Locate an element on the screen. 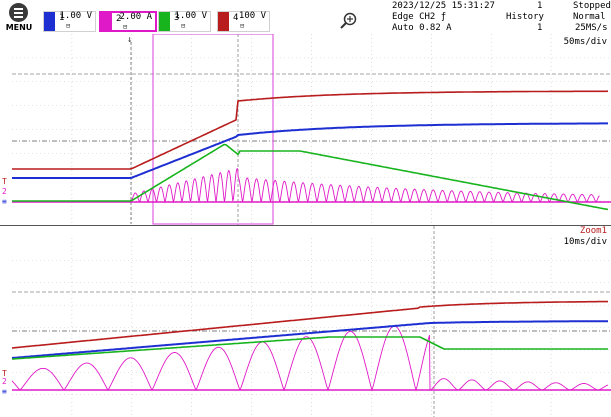 The image size is (611, 417). zoom-timebase: 10ms/div is located at coordinates (585, 242).